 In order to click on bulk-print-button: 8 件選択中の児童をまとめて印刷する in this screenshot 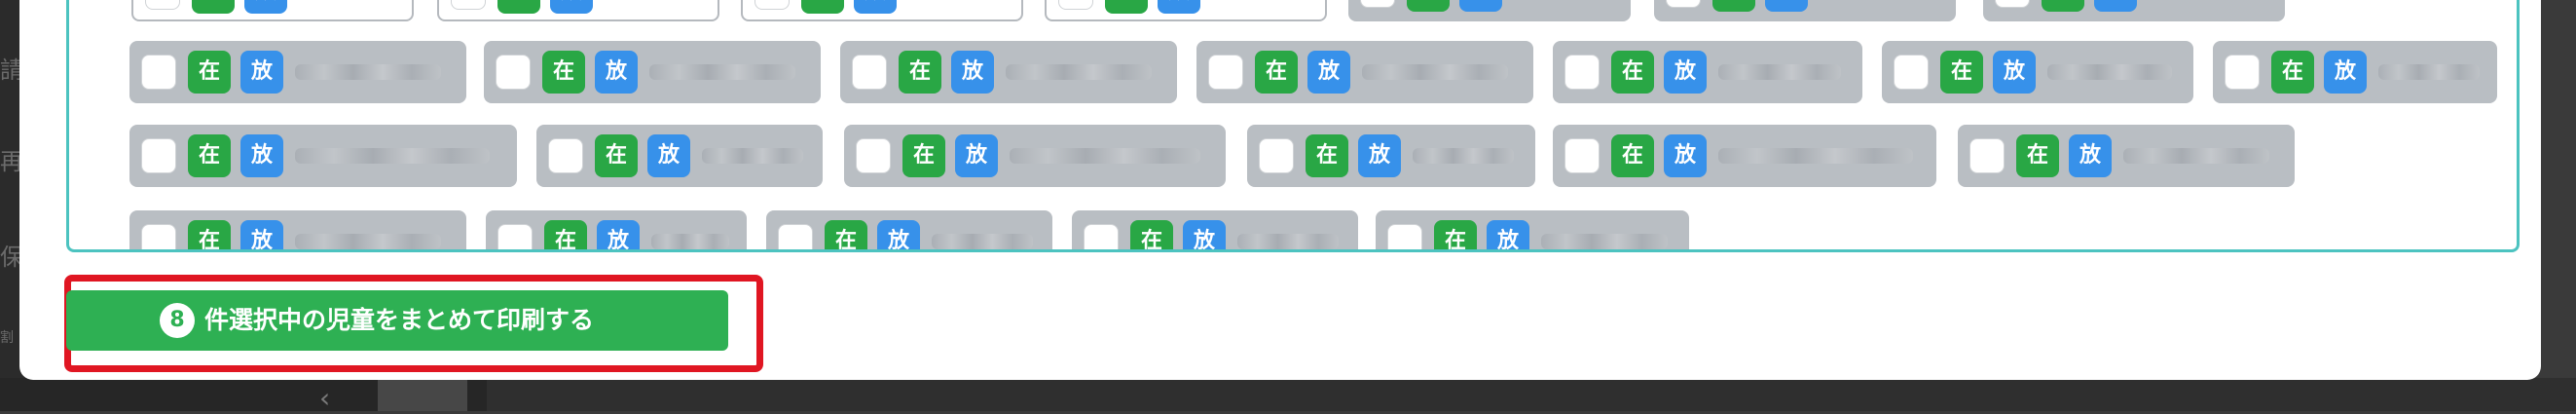, I will do `click(397, 320)`.